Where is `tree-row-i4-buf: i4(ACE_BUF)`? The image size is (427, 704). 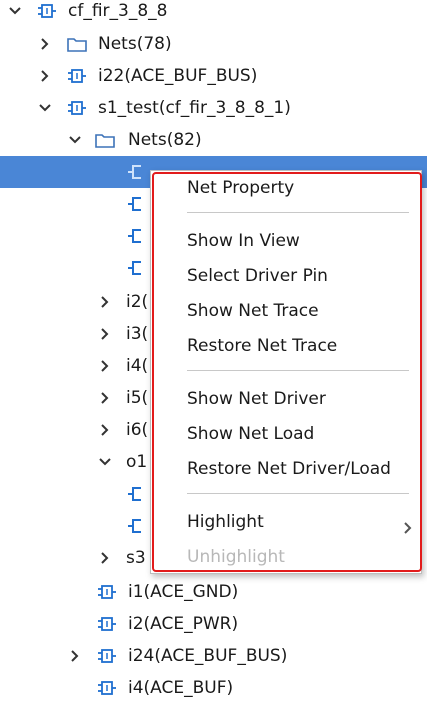 tree-row-i4-buf: i4(ACE_BUF) is located at coordinates (213, 688).